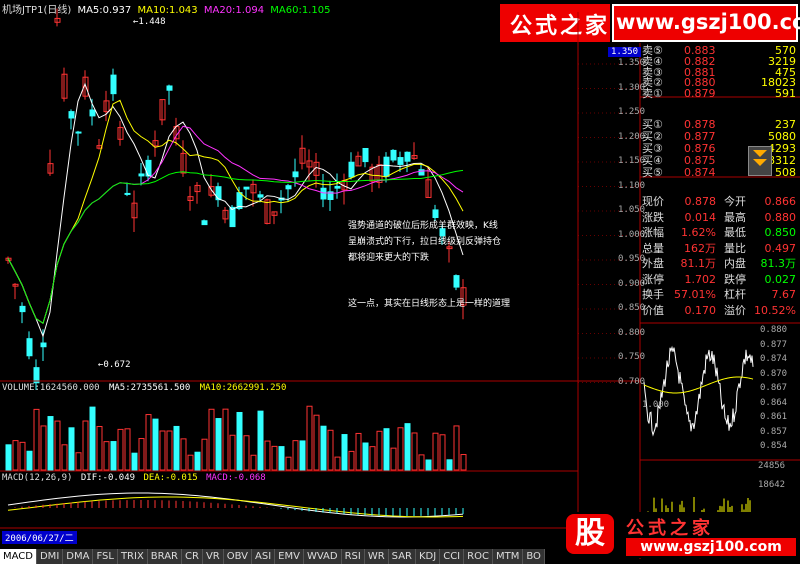 Image resolution: width=800 pixels, height=564 pixels. What do you see at coordinates (774, 388) in the screenshot?
I see `mini-axis-tick: 0.867` at bounding box center [774, 388].